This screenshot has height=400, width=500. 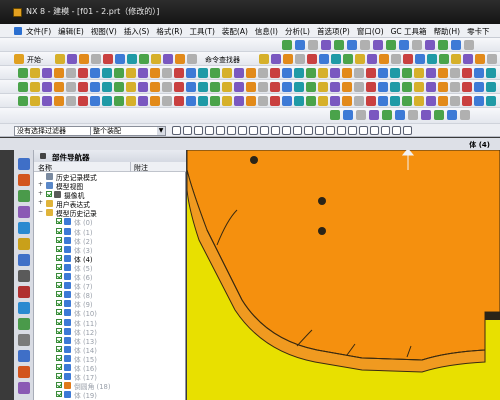 I want to click on navigator-row: 历史记录模式, so click(x=110, y=177).